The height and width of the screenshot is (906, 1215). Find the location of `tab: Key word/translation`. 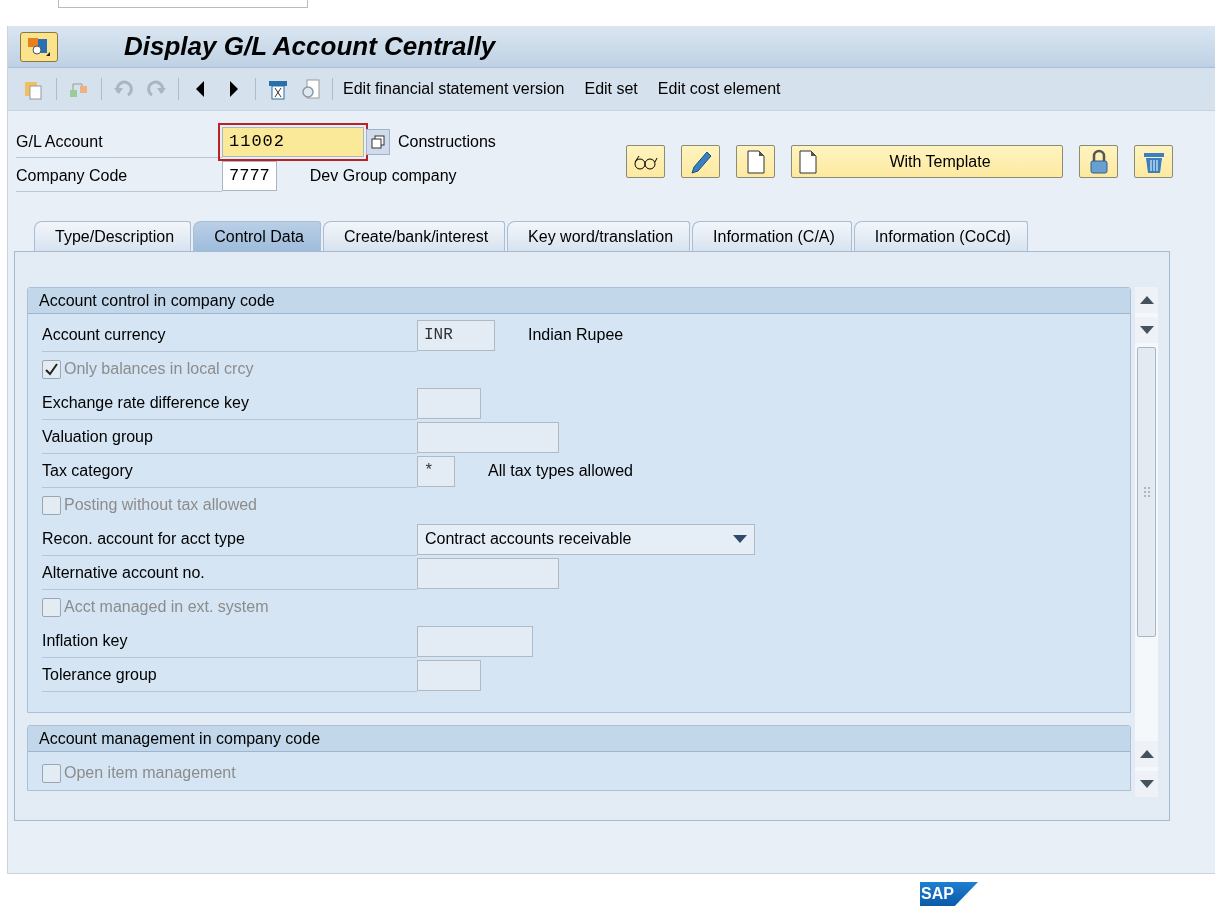

tab: Key word/translation is located at coordinates (599, 236).